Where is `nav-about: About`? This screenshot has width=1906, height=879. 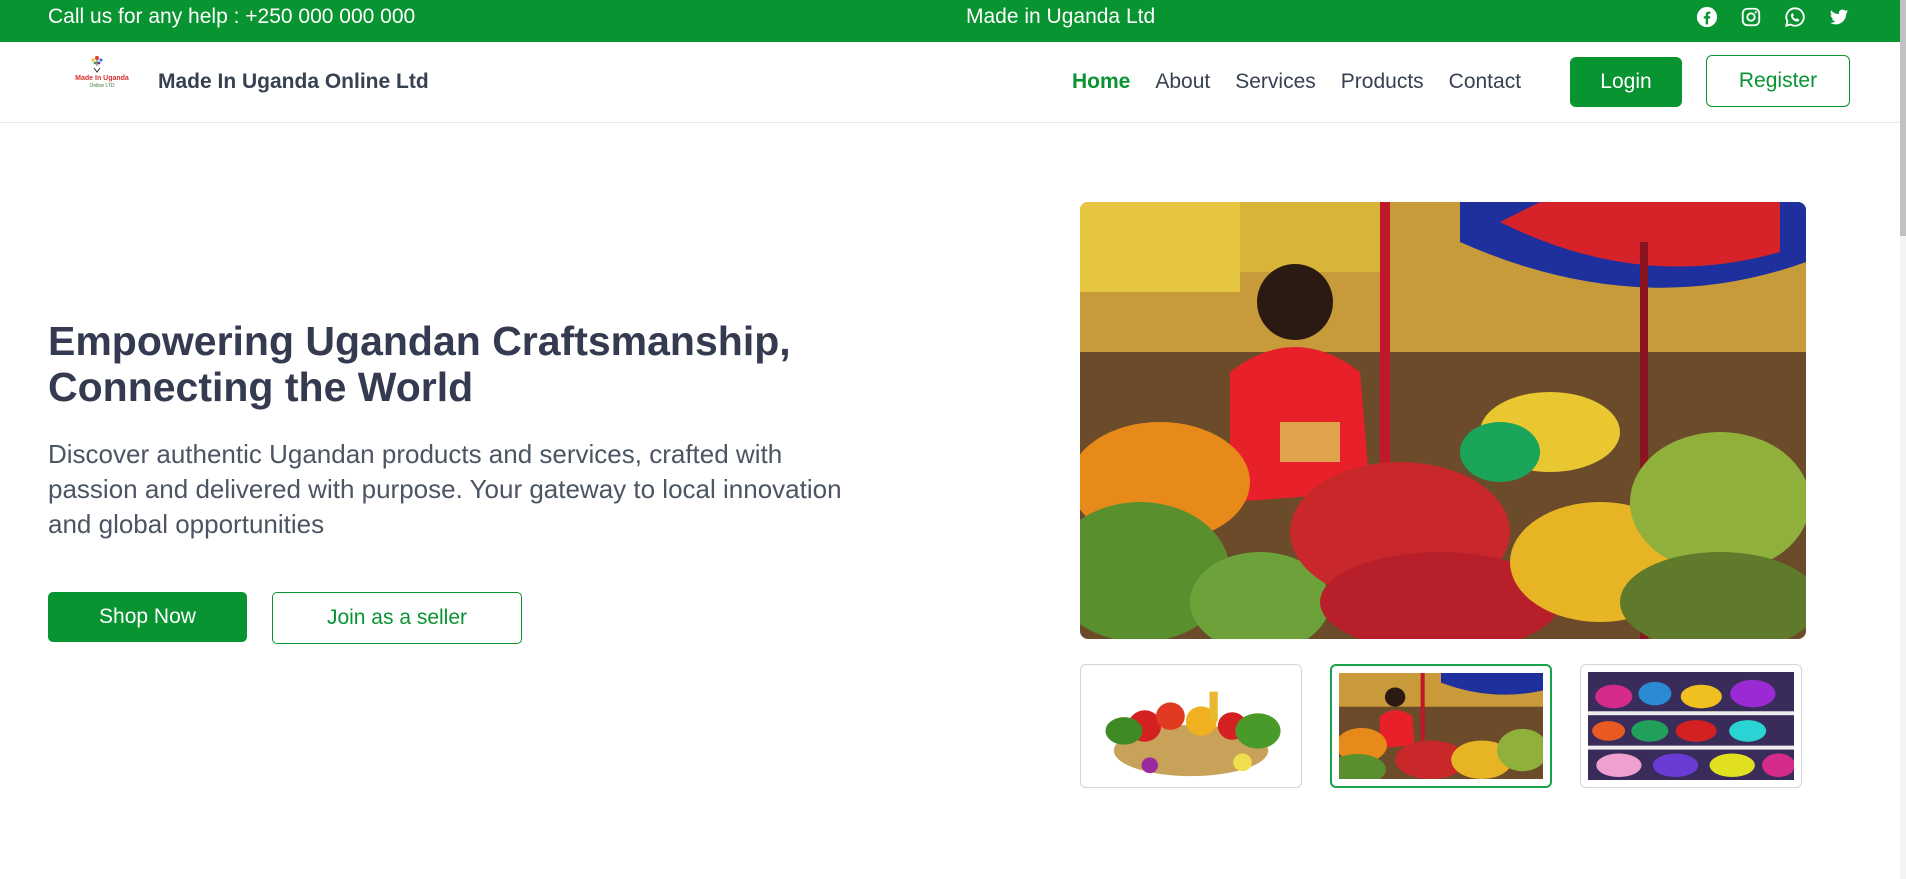
nav-about: About is located at coordinates (1182, 82).